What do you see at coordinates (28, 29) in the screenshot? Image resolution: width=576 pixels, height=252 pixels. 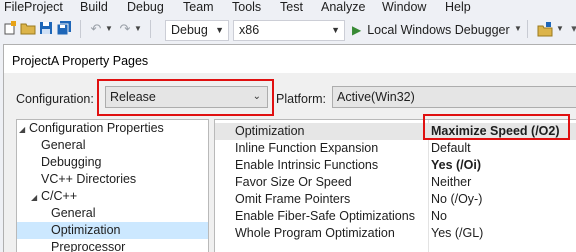 I see `open-folder-icon` at bounding box center [28, 29].